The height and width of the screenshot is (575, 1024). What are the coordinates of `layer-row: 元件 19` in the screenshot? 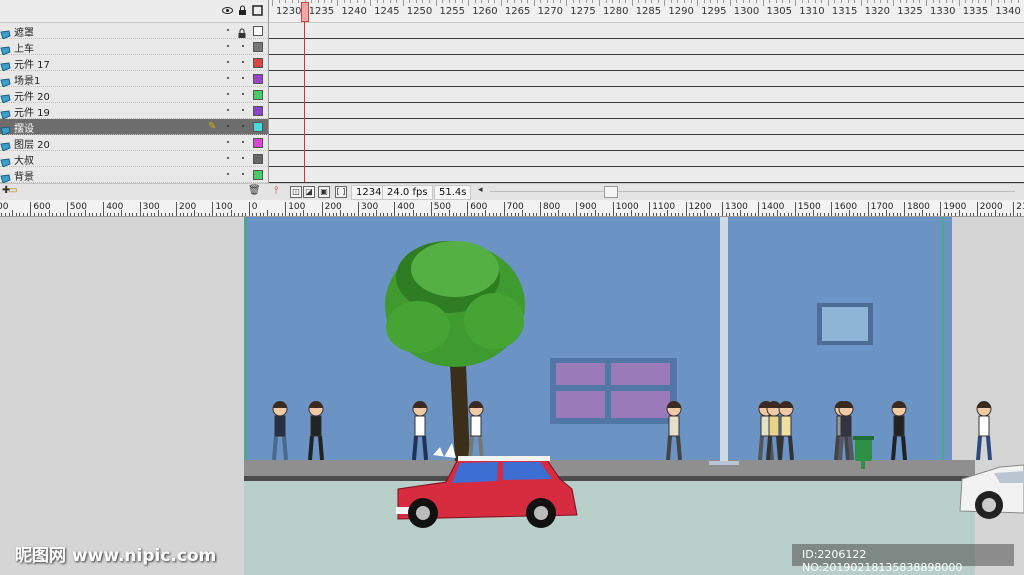 It's located at (134, 111).